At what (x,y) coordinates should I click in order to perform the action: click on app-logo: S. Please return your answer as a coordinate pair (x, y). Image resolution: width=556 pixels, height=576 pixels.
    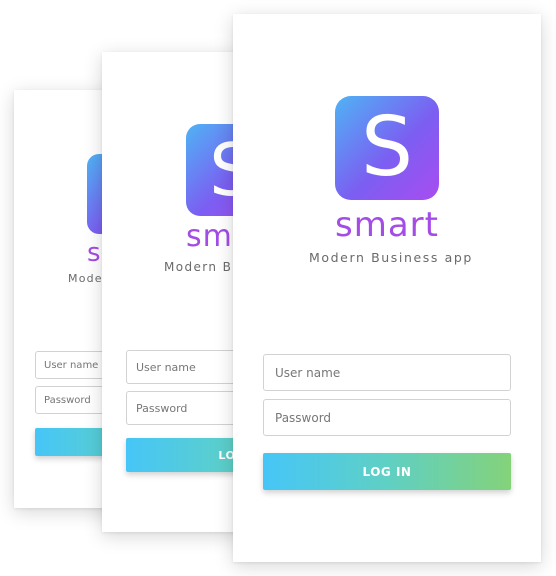
    Looking at the image, I should click on (387, 148).